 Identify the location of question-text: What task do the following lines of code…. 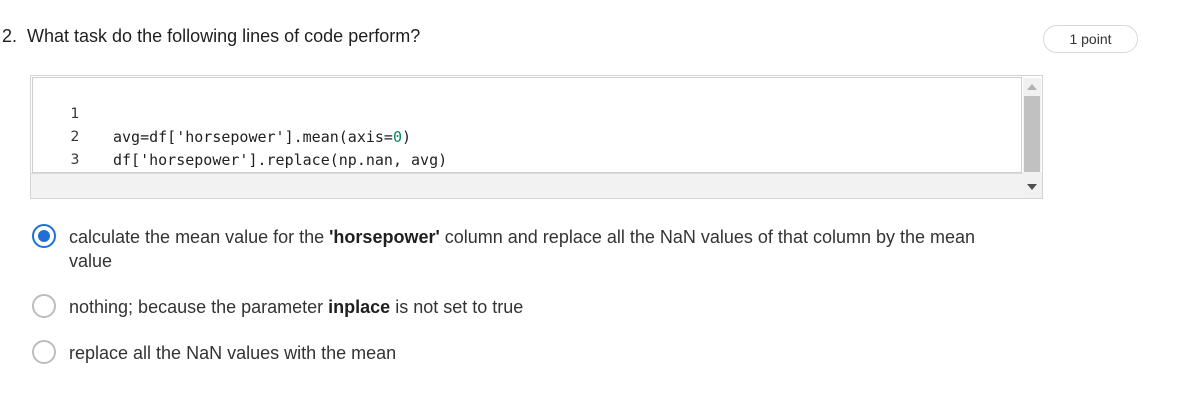
(224, 36).